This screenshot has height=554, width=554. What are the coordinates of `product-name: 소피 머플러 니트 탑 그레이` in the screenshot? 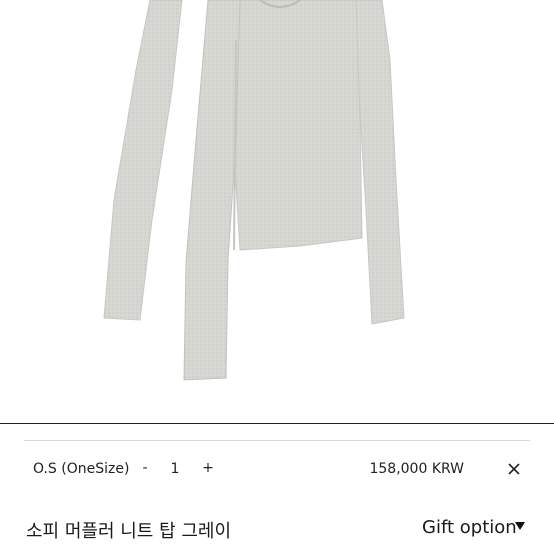 It's located at (129, 531).